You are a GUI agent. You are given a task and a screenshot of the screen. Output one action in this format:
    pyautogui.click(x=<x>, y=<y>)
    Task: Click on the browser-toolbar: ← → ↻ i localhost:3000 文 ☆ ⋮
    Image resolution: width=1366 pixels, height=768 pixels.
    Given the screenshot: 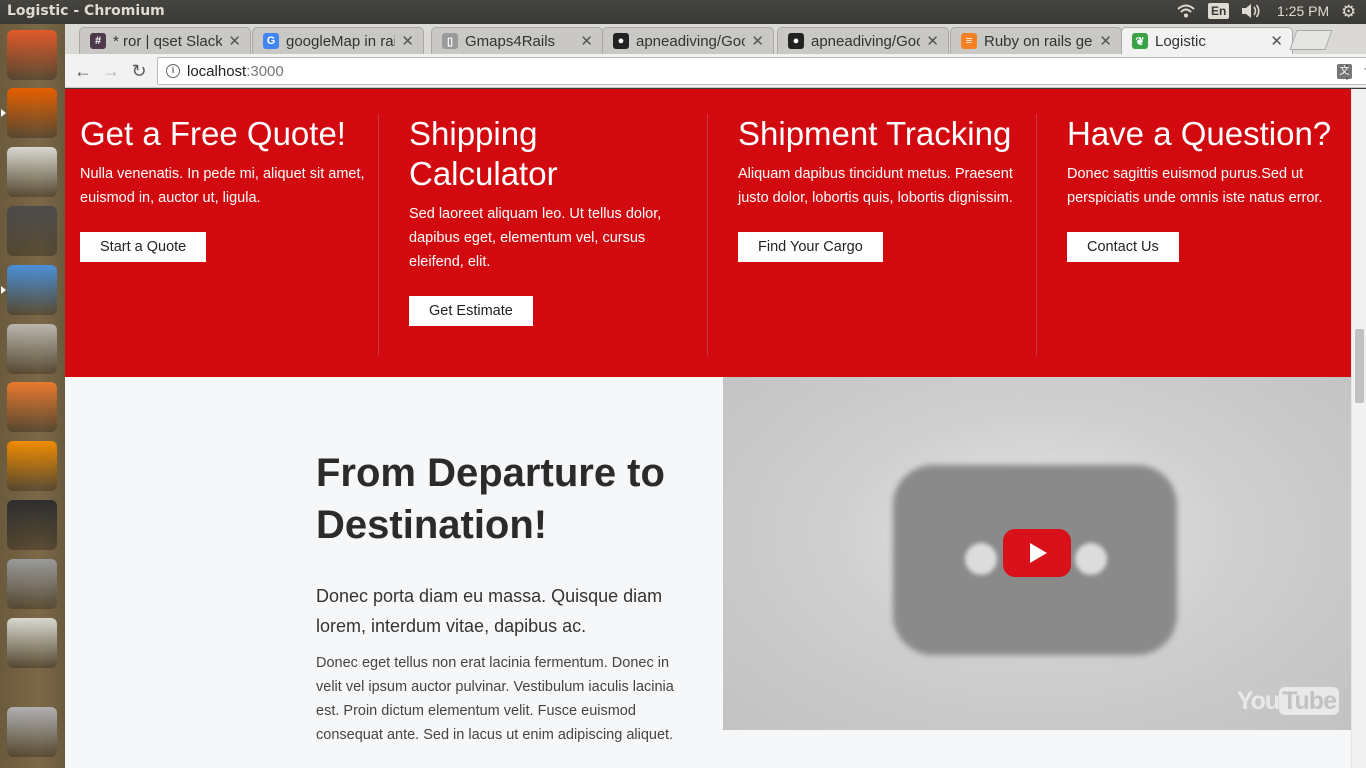 What is the action you would take?
    pyautogui.click(x=715, y=71)
    